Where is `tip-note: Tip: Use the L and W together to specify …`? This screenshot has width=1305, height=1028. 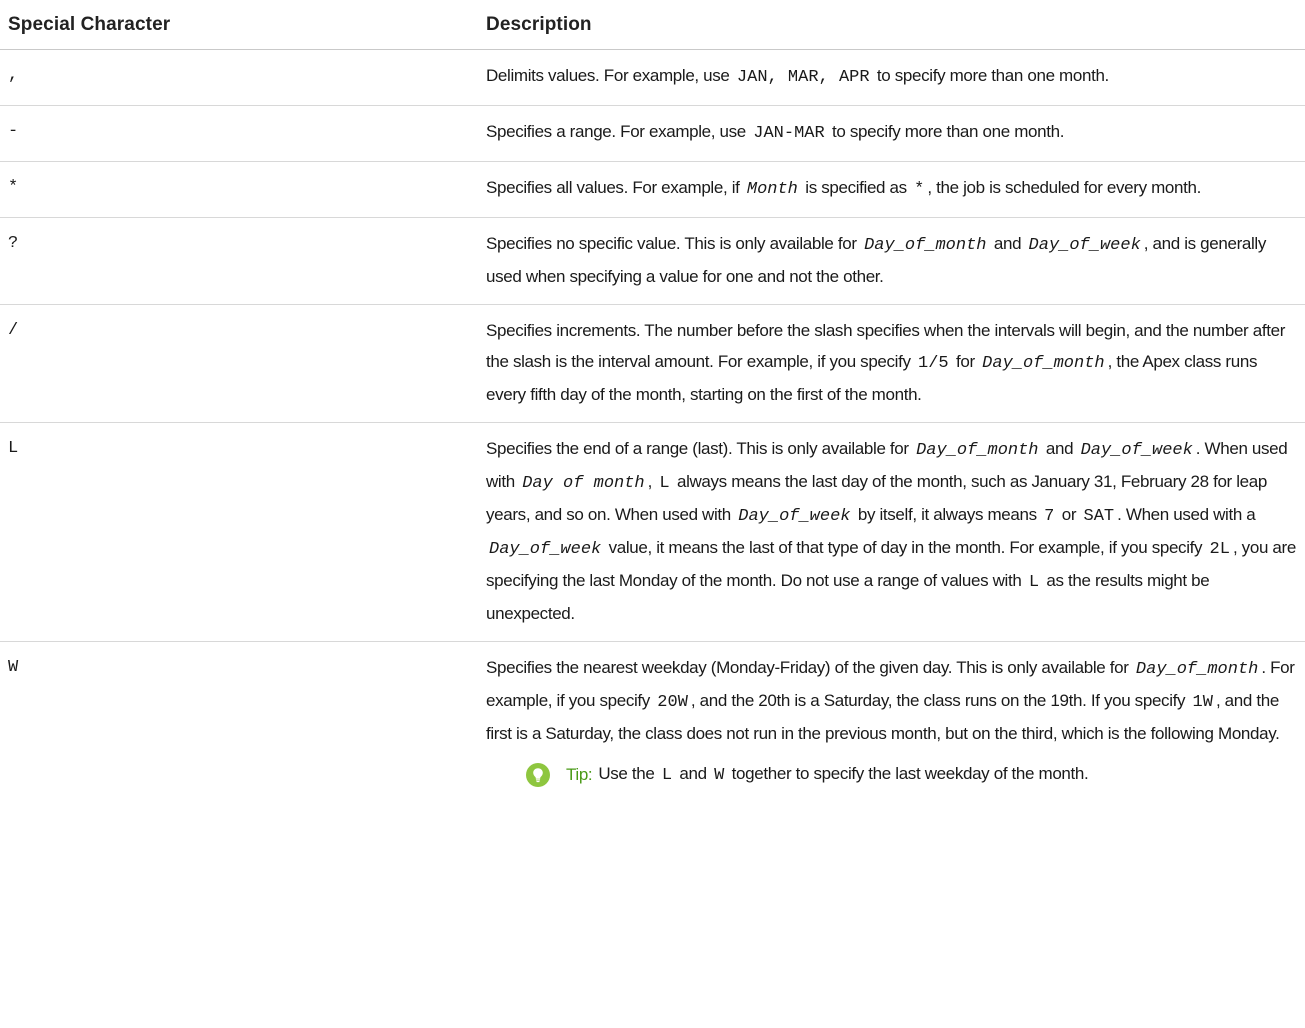 tip-note: Tip: Use the L and W together to specify … is located at coordinates (911, 775).